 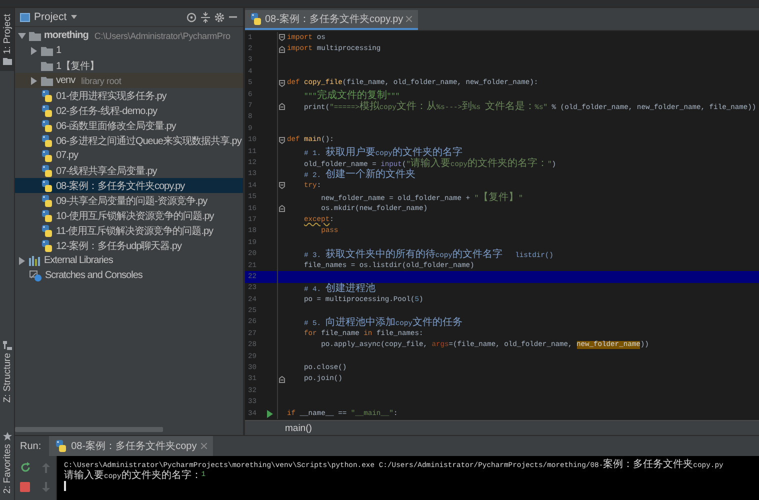 What do you see at coordinates (7, 40) in the screenshot?
I see `side-tab: 1: Project` at bounding box center [7, 40].